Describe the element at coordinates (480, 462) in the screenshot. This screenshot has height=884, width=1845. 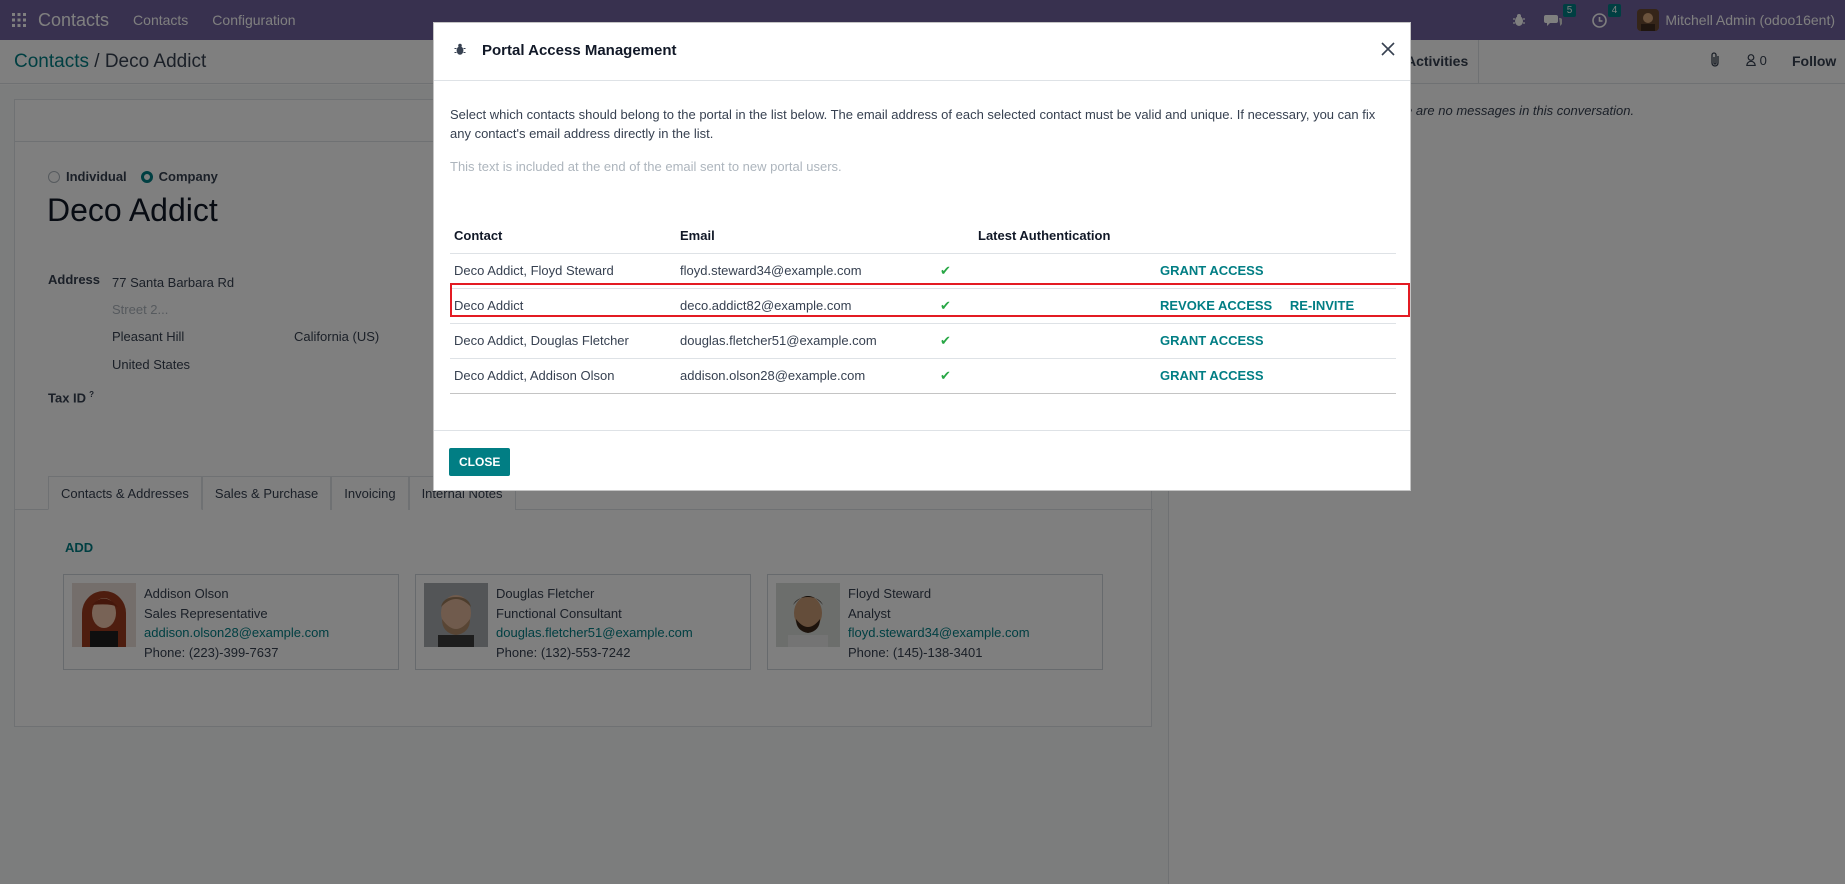
I see `close-button: CLOSE` at that location.